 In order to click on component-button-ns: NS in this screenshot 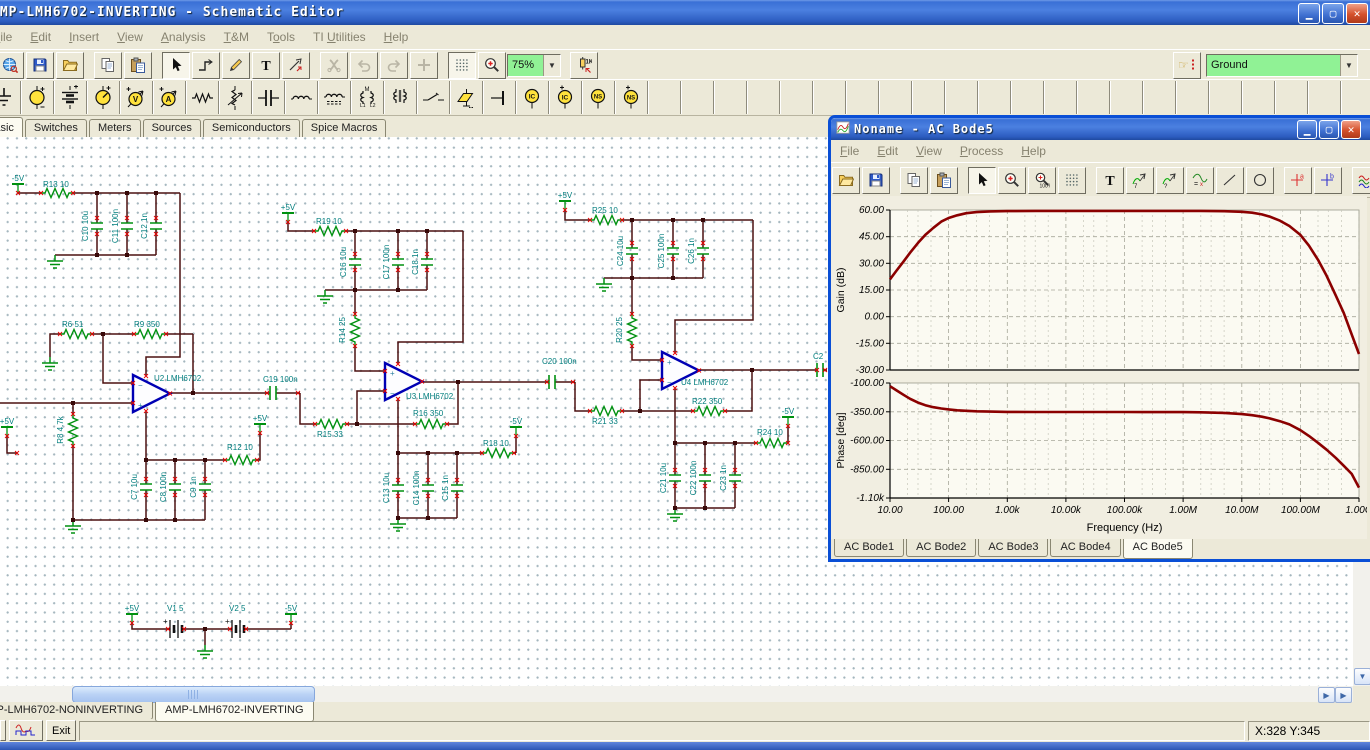, I will do `click(598, 97)`.